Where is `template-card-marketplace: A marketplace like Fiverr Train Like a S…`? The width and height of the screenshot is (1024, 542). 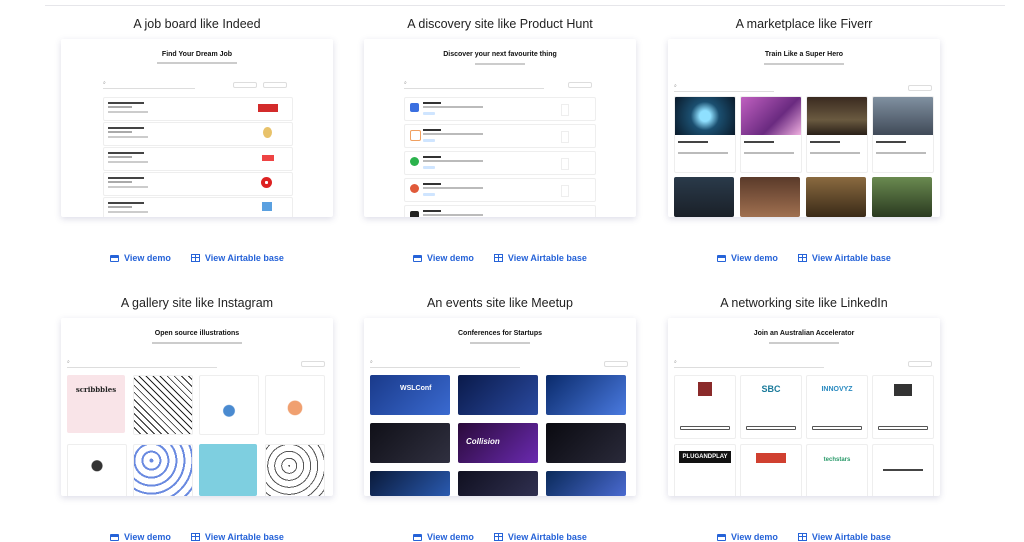
template-card-marketplace: A marketplace like Fiverr Train Like a S… is located at coordinates (804, 139).